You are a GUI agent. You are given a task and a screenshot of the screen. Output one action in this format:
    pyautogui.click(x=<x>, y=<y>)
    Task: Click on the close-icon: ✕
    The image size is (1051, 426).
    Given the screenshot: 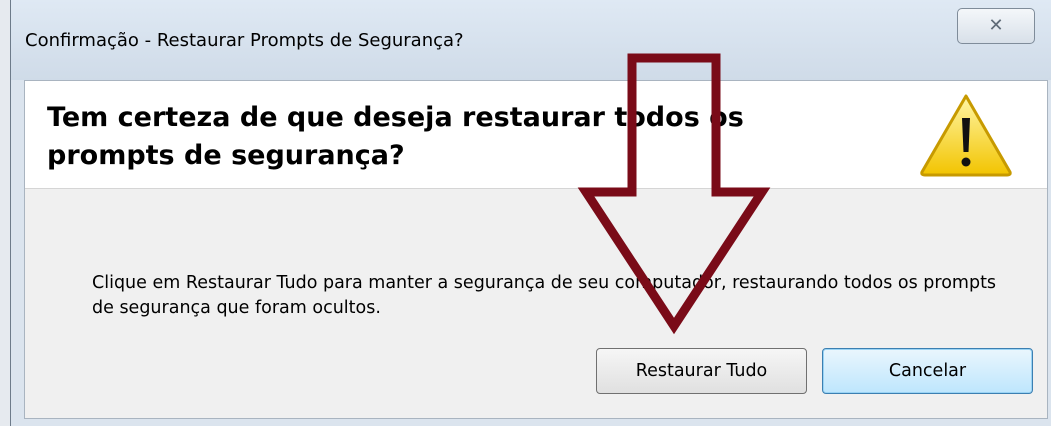 What is the action you would take?
    pyautogui.click(x=996, y=25)
    